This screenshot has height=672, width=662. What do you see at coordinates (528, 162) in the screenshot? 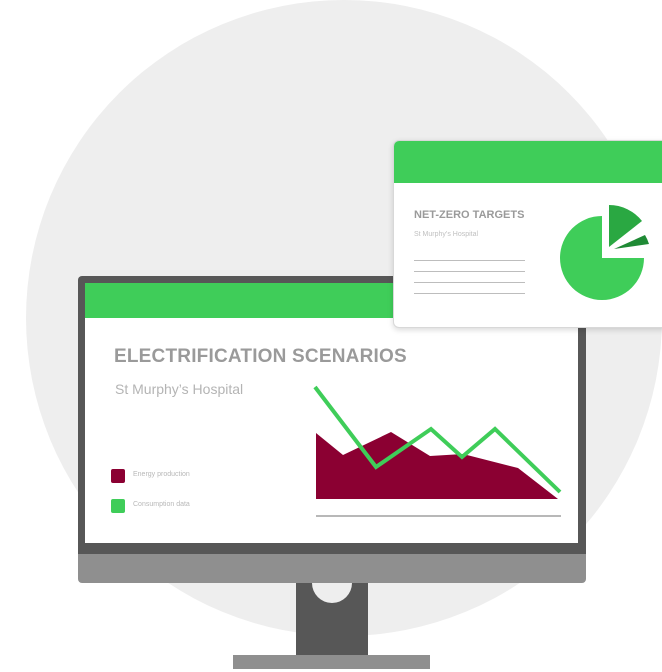
I see `card-header-bar` at bounding box center [528, 162].